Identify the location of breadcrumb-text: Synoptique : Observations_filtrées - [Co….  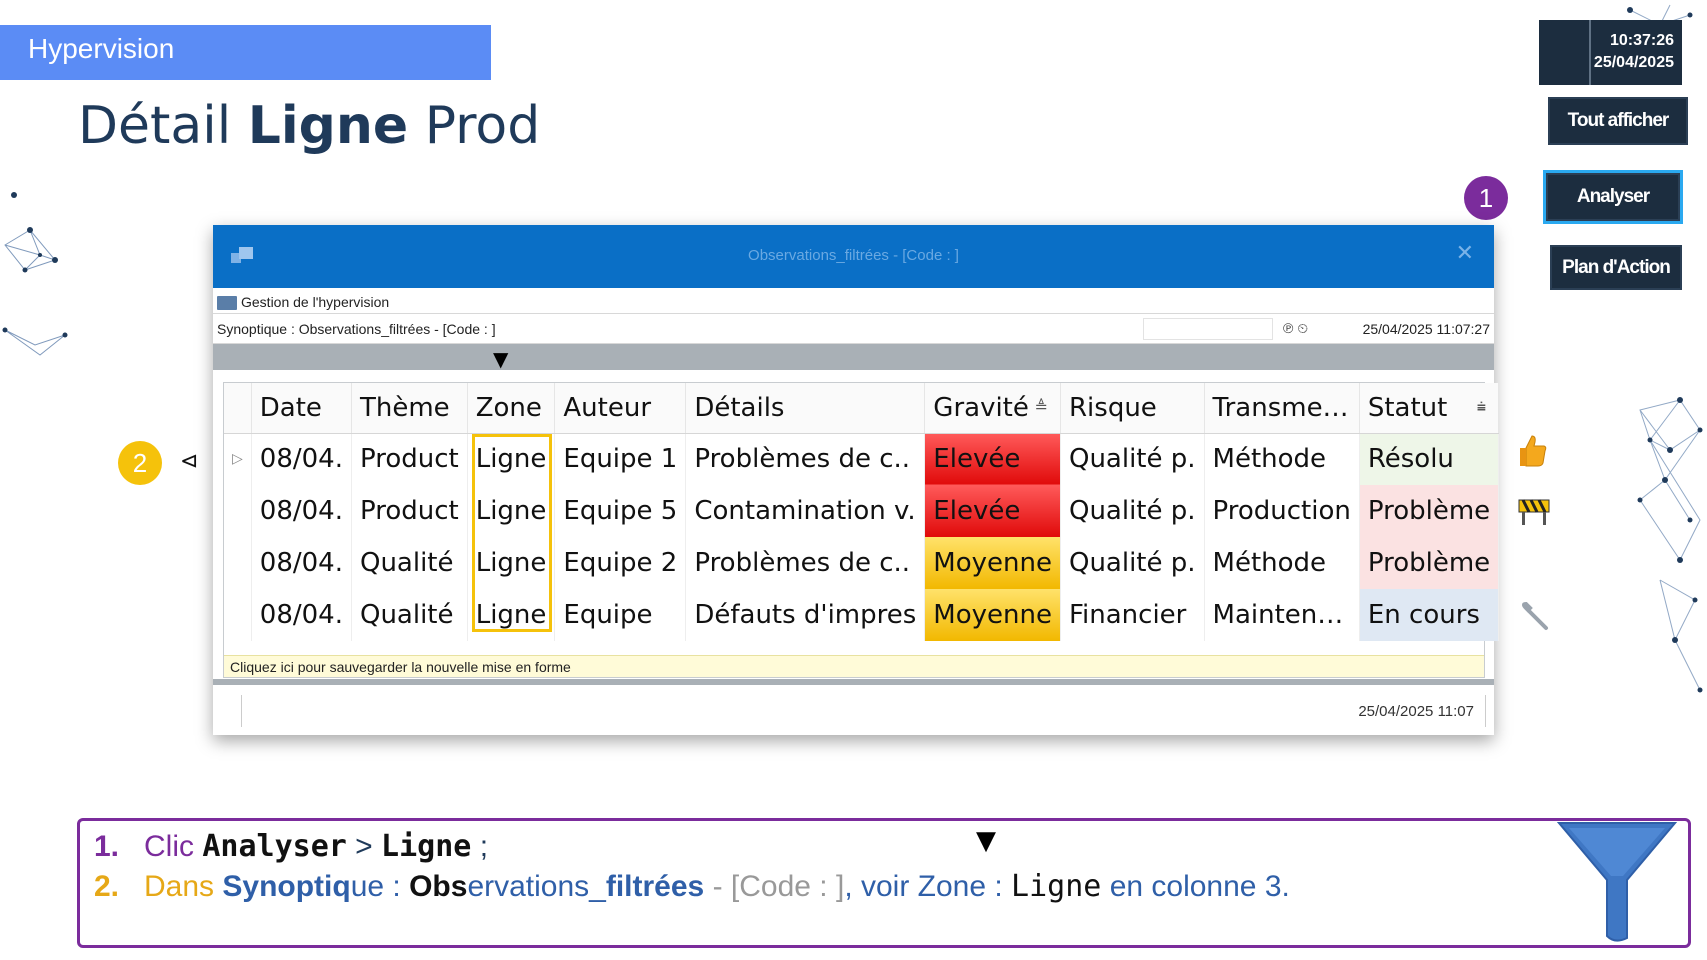
(356, 329).